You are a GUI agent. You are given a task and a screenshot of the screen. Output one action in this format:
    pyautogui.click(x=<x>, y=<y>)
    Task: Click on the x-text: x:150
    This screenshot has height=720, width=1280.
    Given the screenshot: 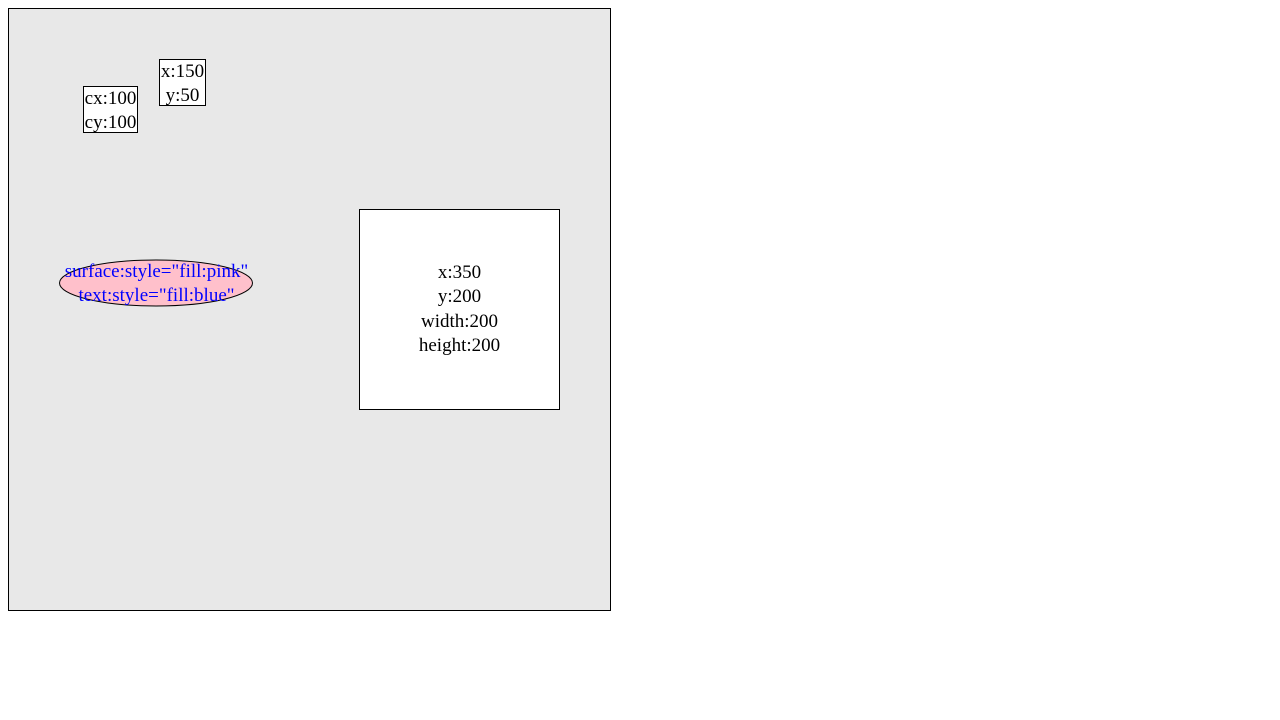 What is the action you would take?
    pyautogui.click(x=182, y=71)
    